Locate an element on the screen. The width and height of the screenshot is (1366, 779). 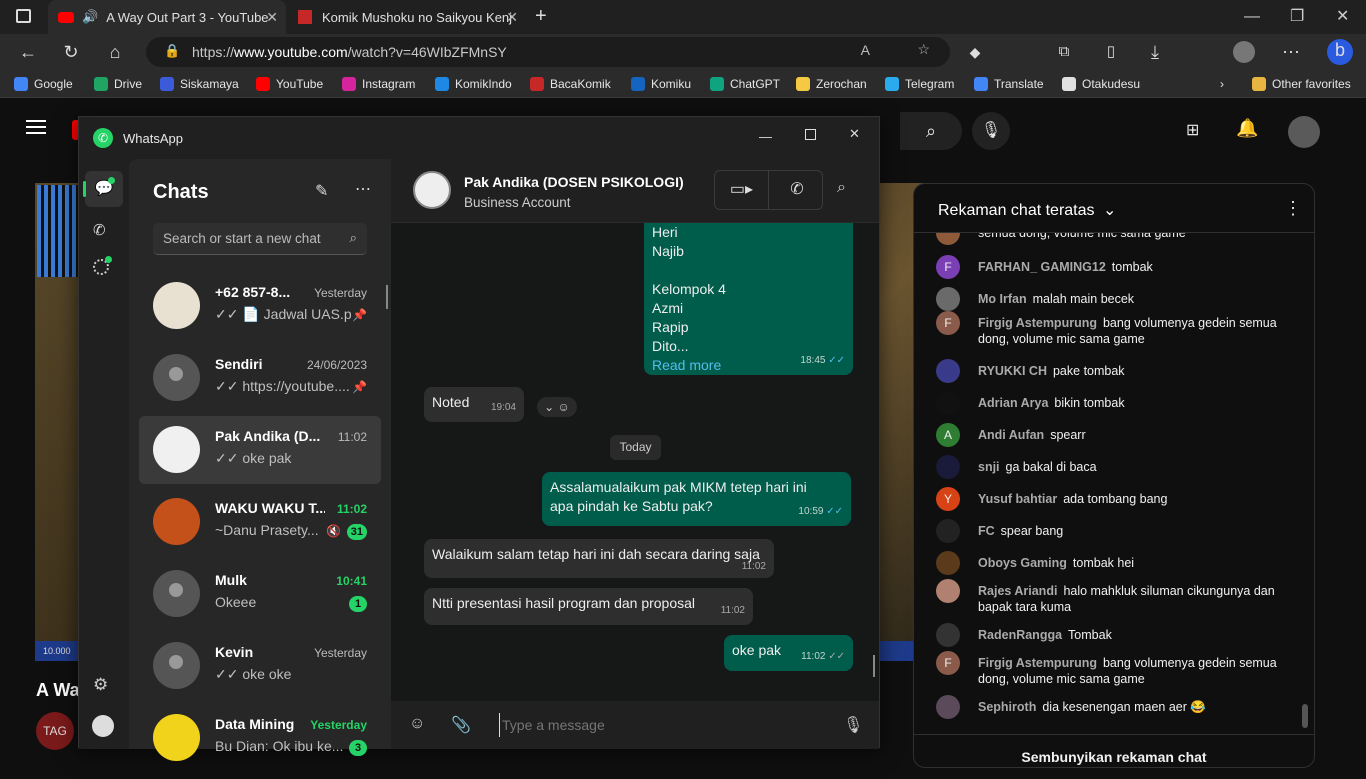
message-bubble: oke pak 11:02 ✓✓ is located at coordinates (788, 653).